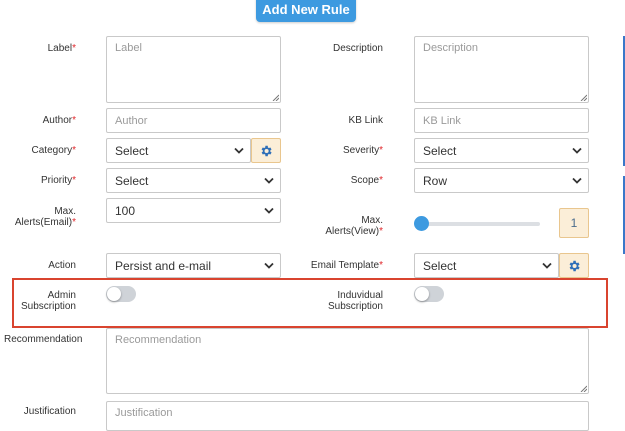 The image size is (625, 431). What do you see at coordinates (62, 265) in the screenshot?
I see `action-field-label: Action` at bounding box center [62, 265].